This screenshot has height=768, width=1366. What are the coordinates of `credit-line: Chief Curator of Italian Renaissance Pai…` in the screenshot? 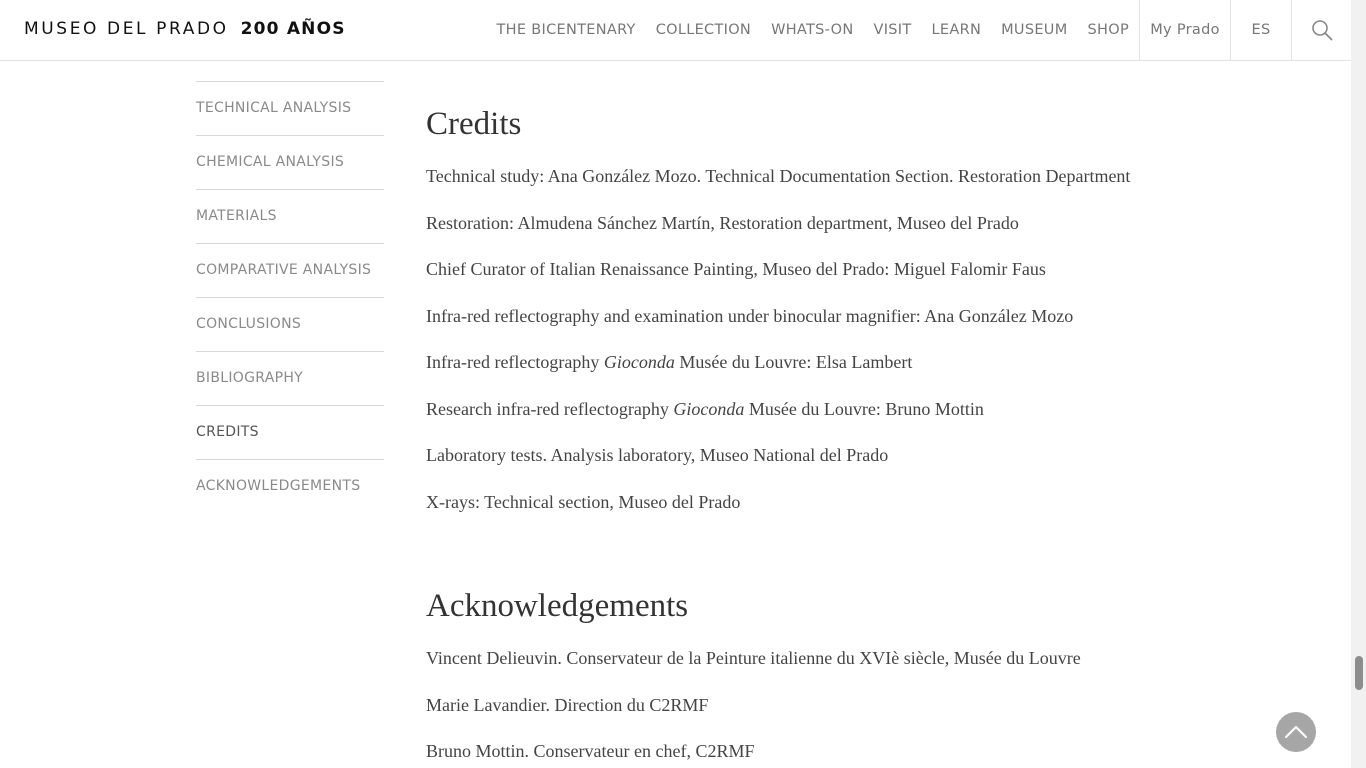 It's located at (736, 269).